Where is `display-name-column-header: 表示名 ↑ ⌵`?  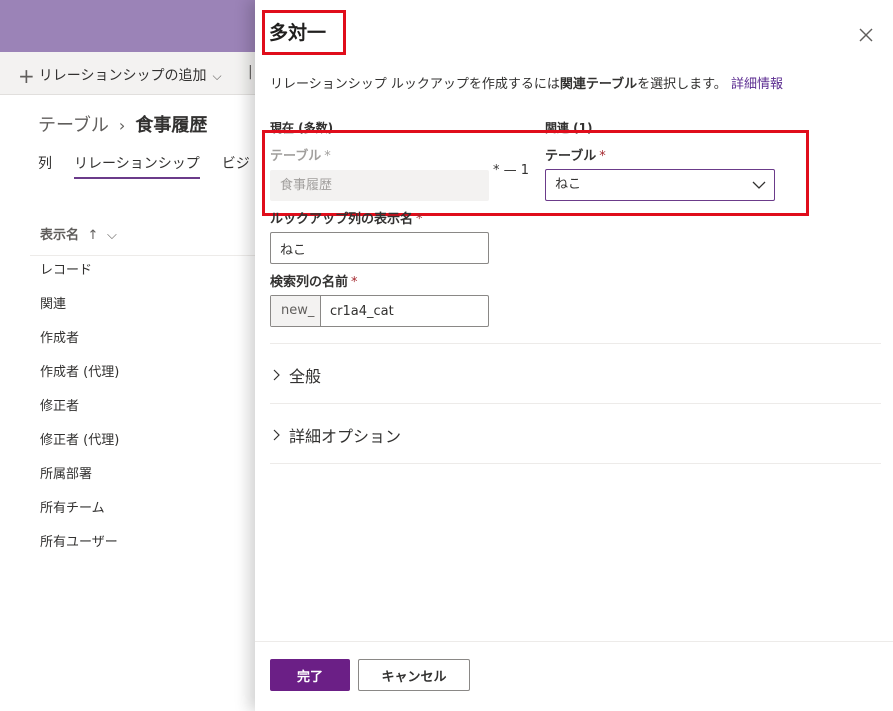 display-name-column-header: 表示名 ↑ ⌵ is located at coordinates (78, 233).